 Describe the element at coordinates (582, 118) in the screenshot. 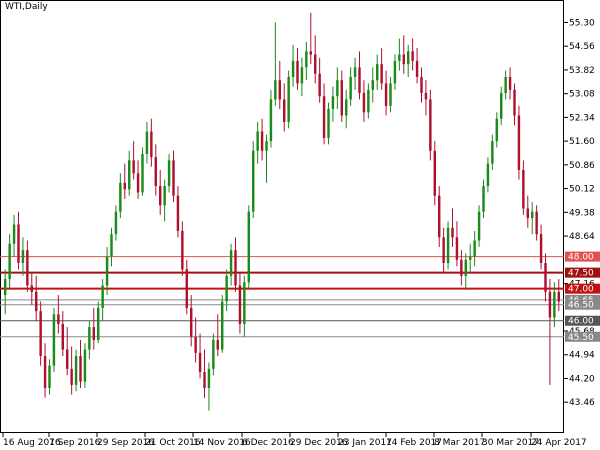

I see `y-tick-label: 52.34` at that location.